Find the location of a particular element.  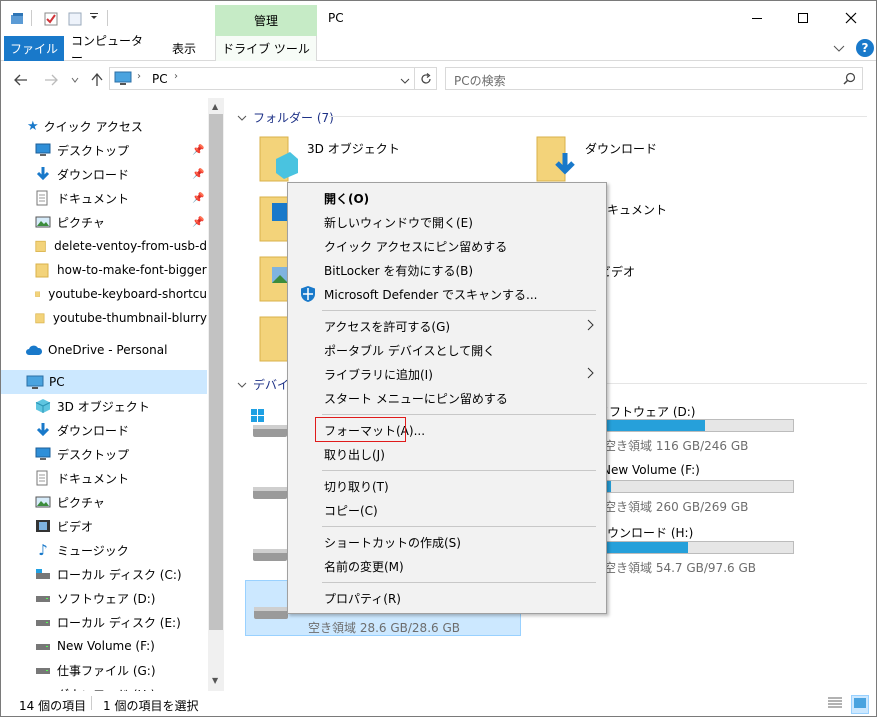

menu-item-cut: 切り取り(T) is located at coordinates (447, 486).